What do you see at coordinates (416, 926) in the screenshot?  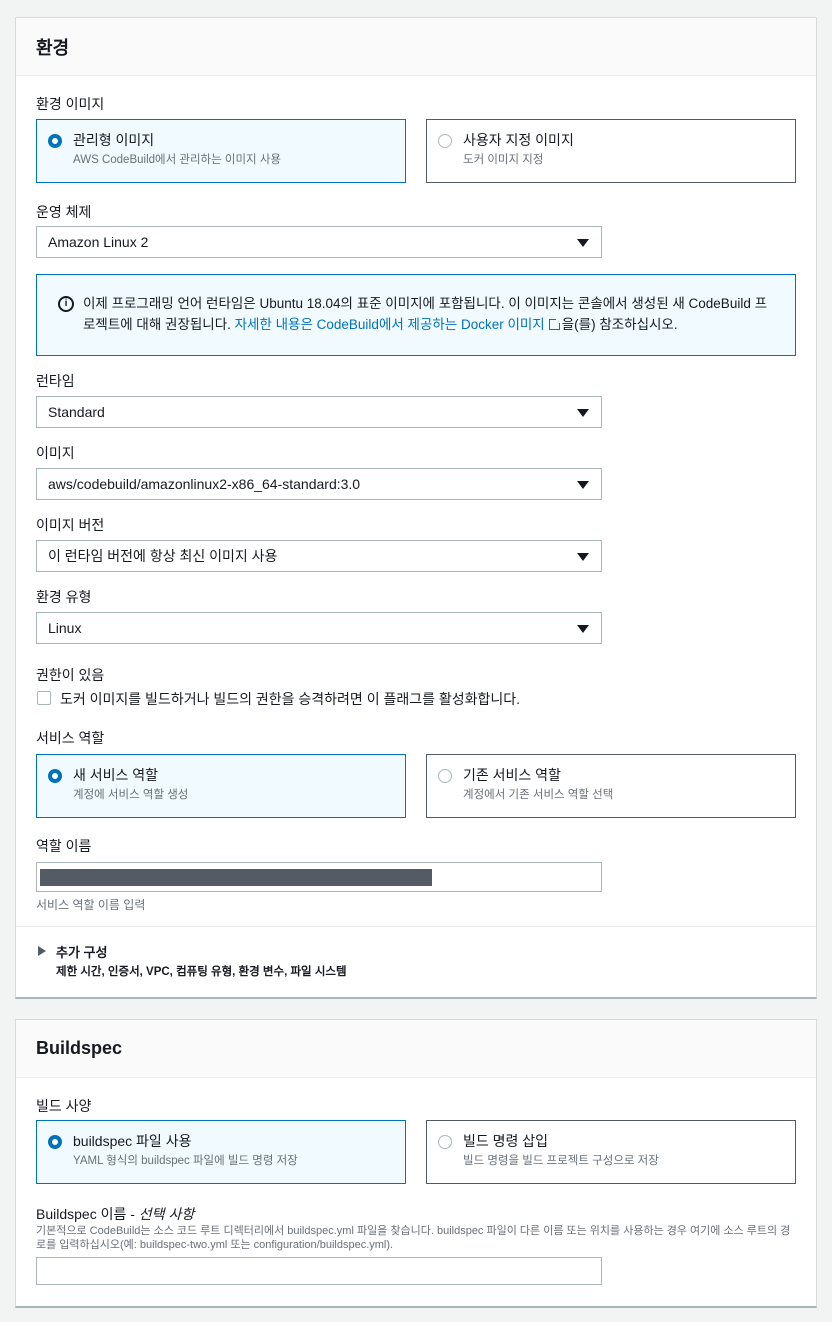 I see `section-divider` at bounding box center [416, 926].